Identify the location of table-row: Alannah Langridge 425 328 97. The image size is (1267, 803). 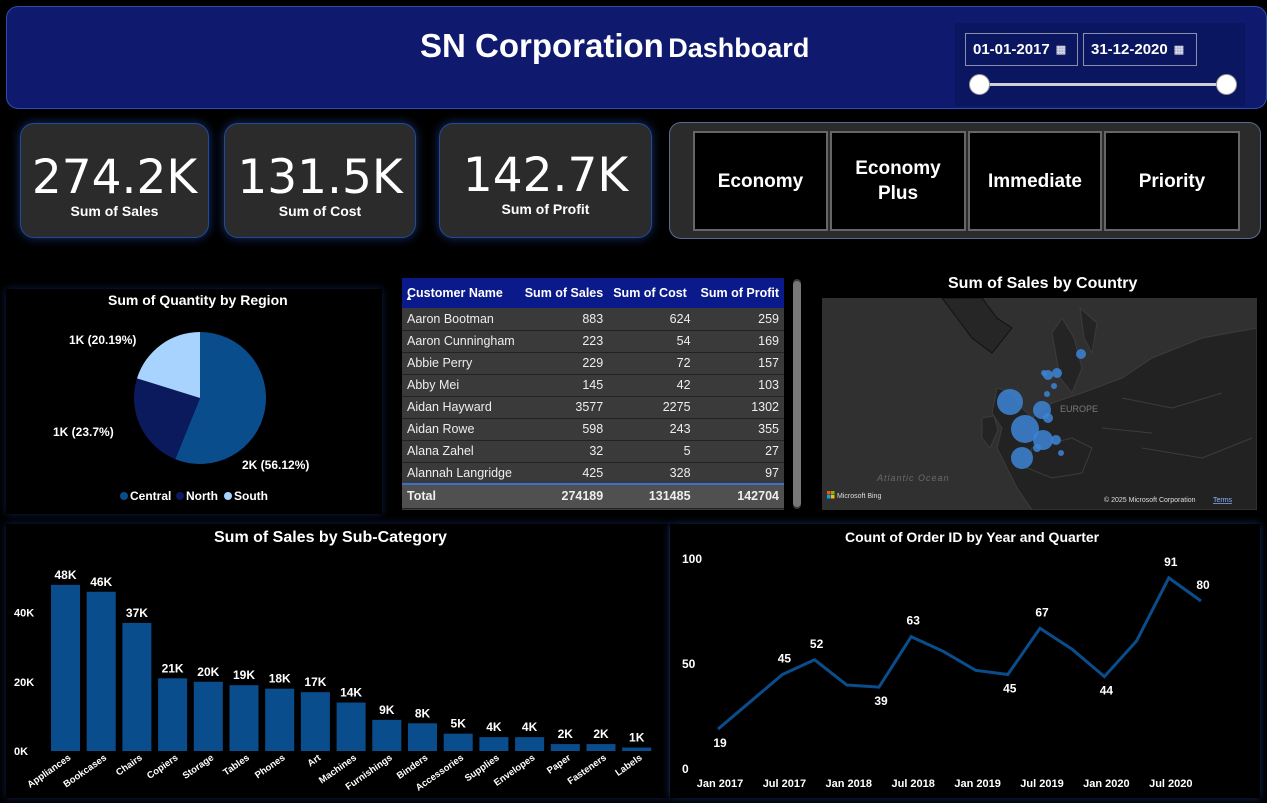
(593, 473).